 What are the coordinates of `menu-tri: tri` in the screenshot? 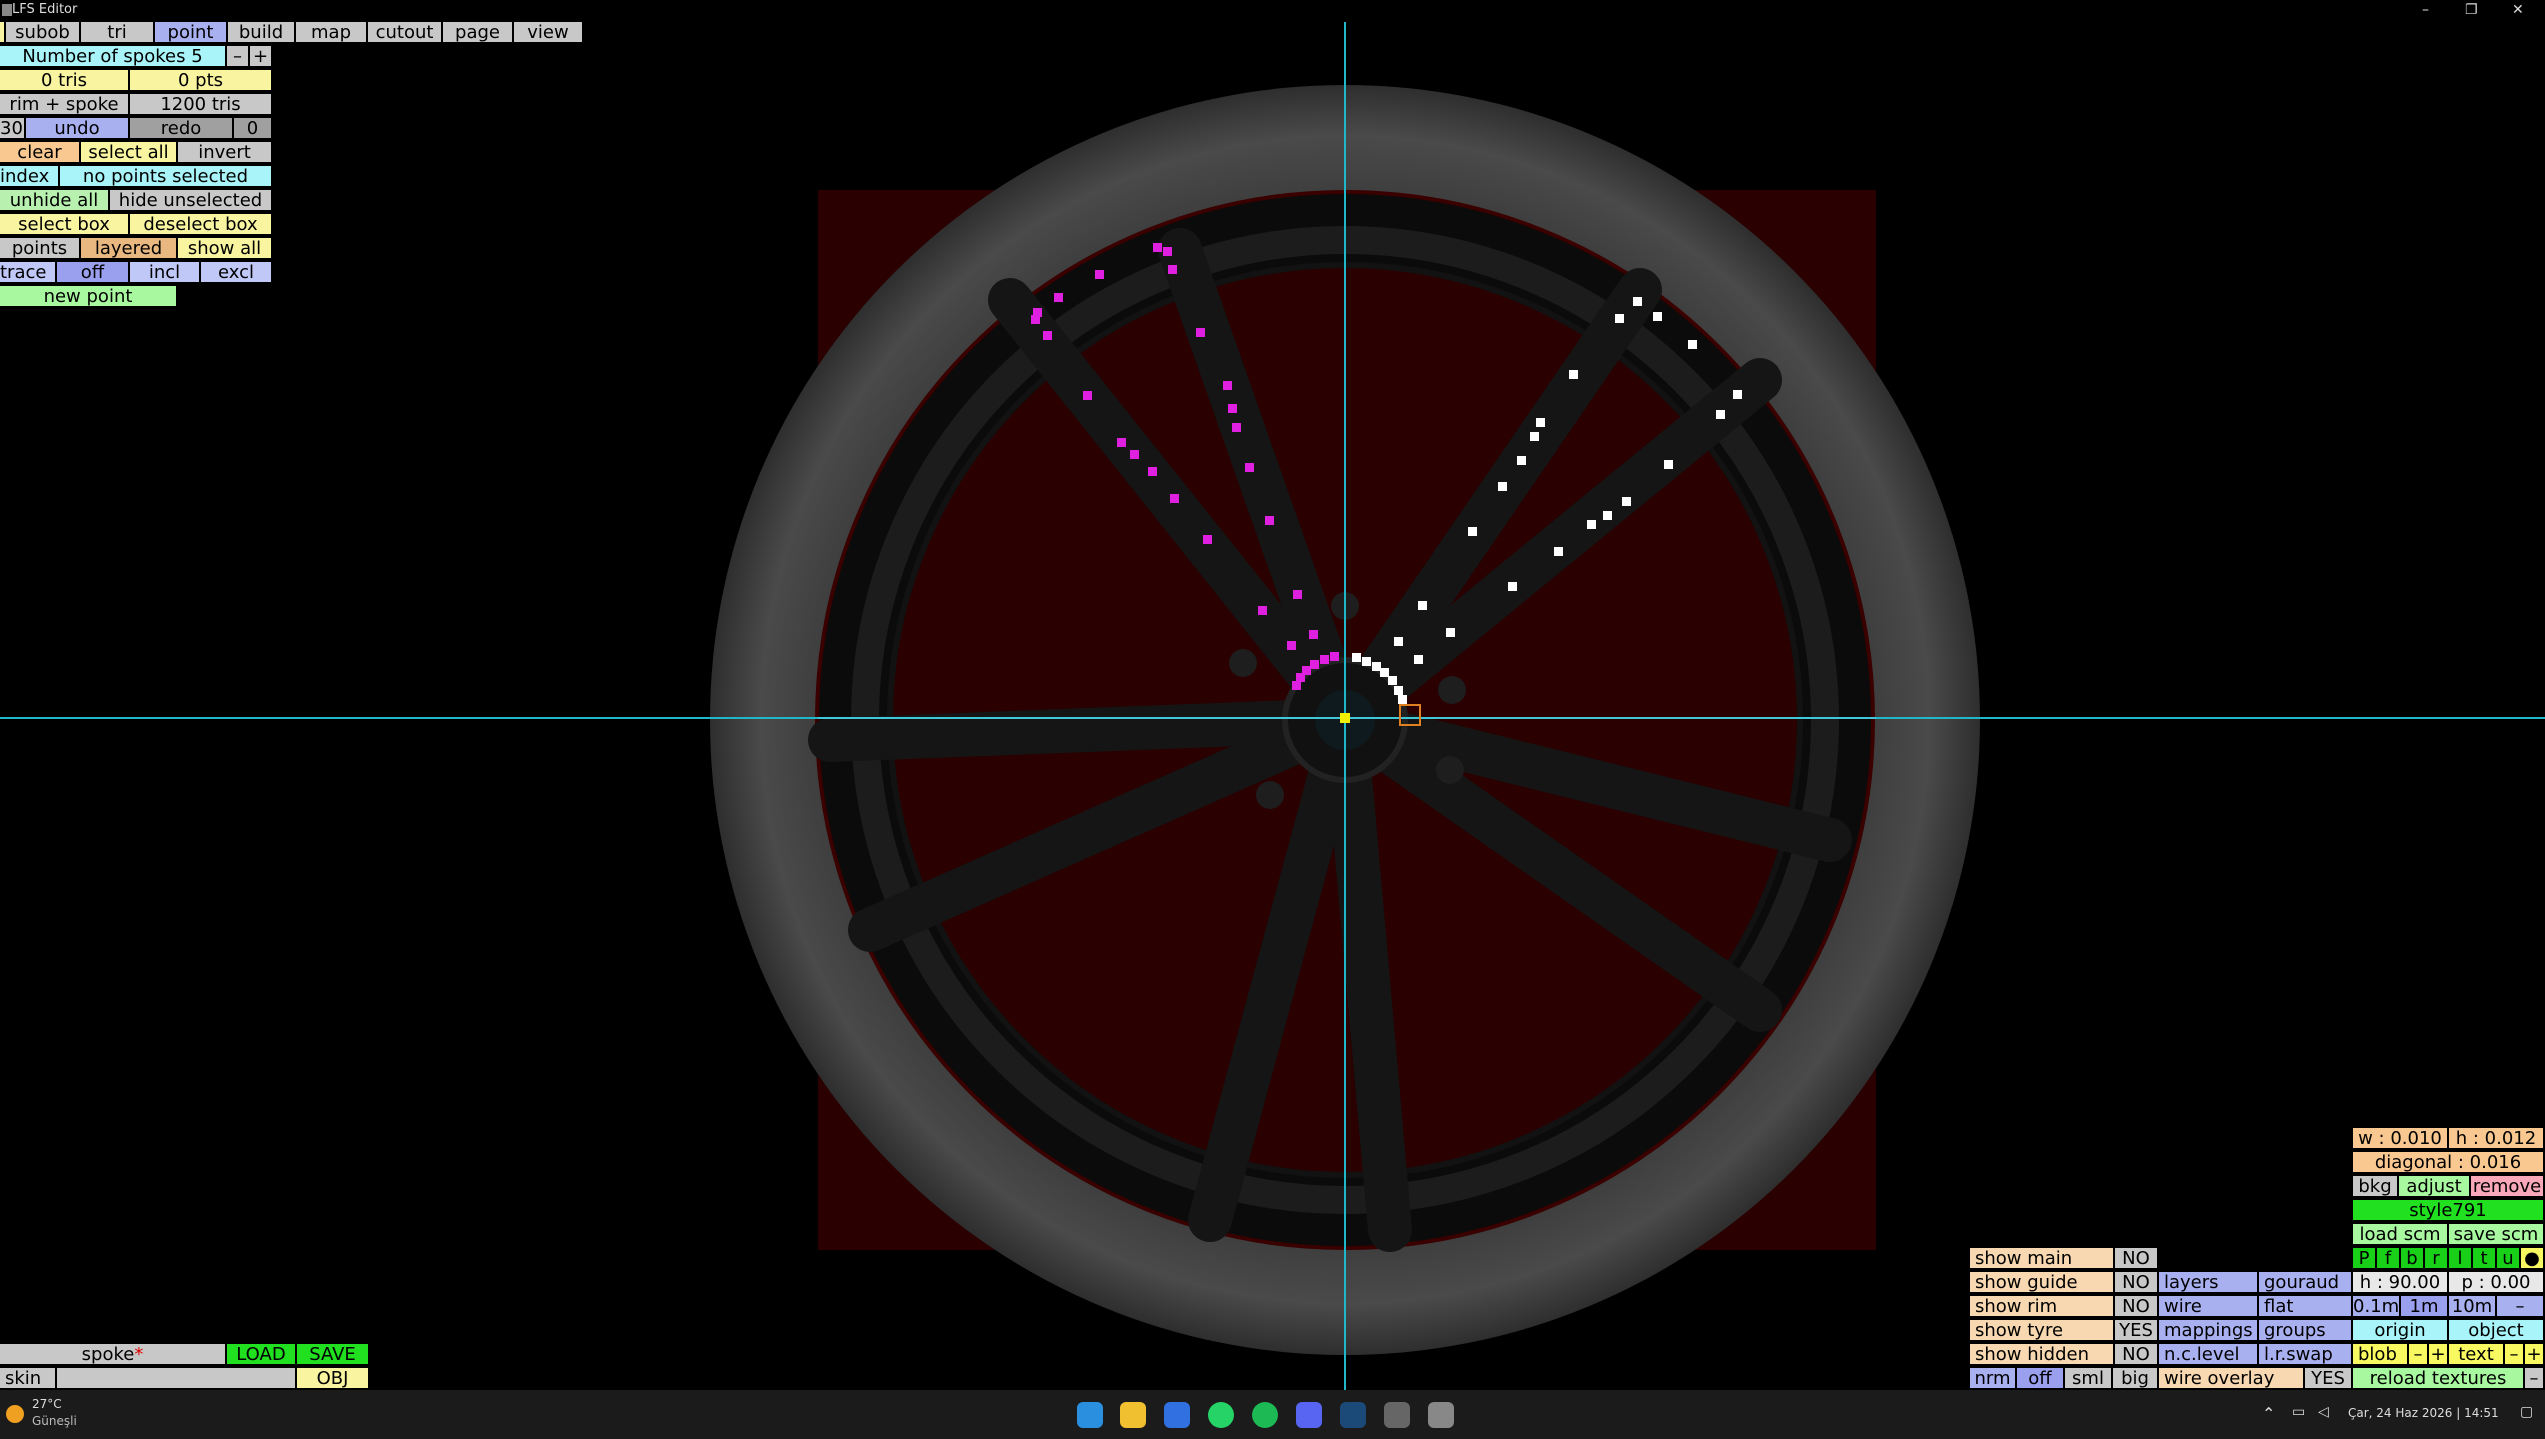 It's located at (118, 33).